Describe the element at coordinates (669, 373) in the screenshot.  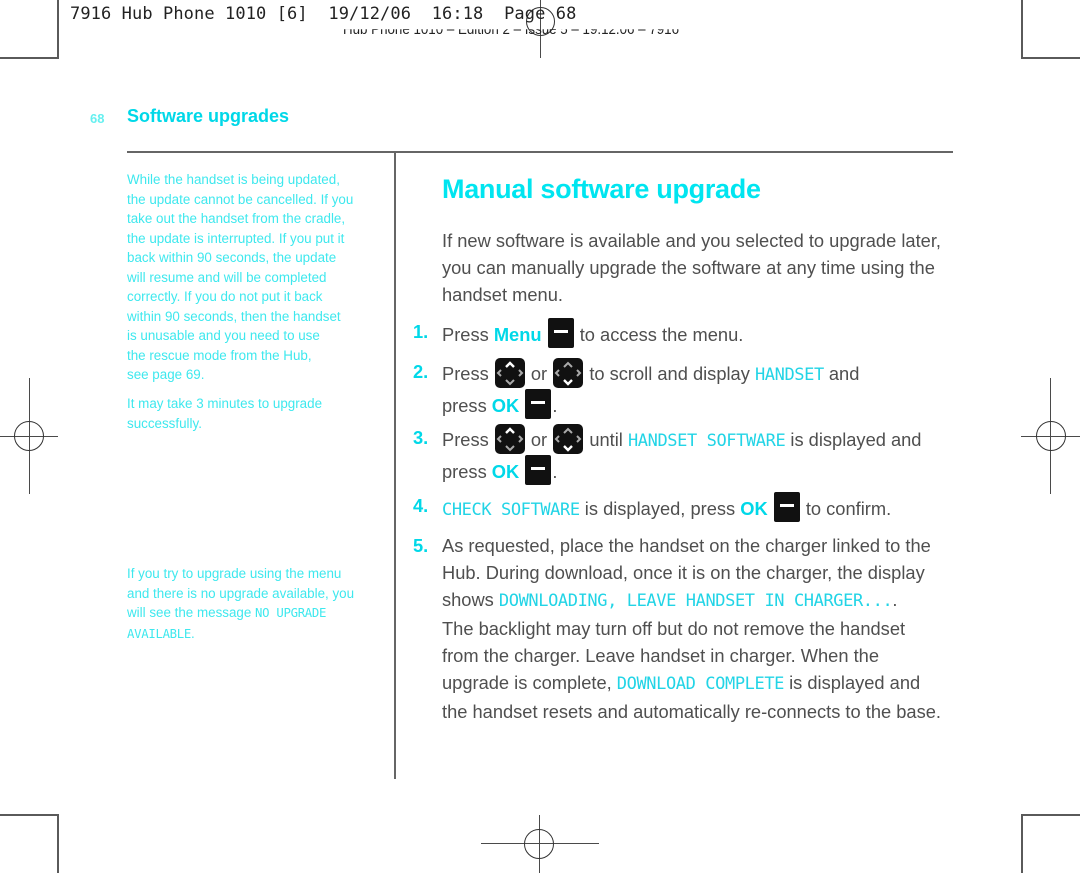
I see `step-text: to scroll and display` at that location.